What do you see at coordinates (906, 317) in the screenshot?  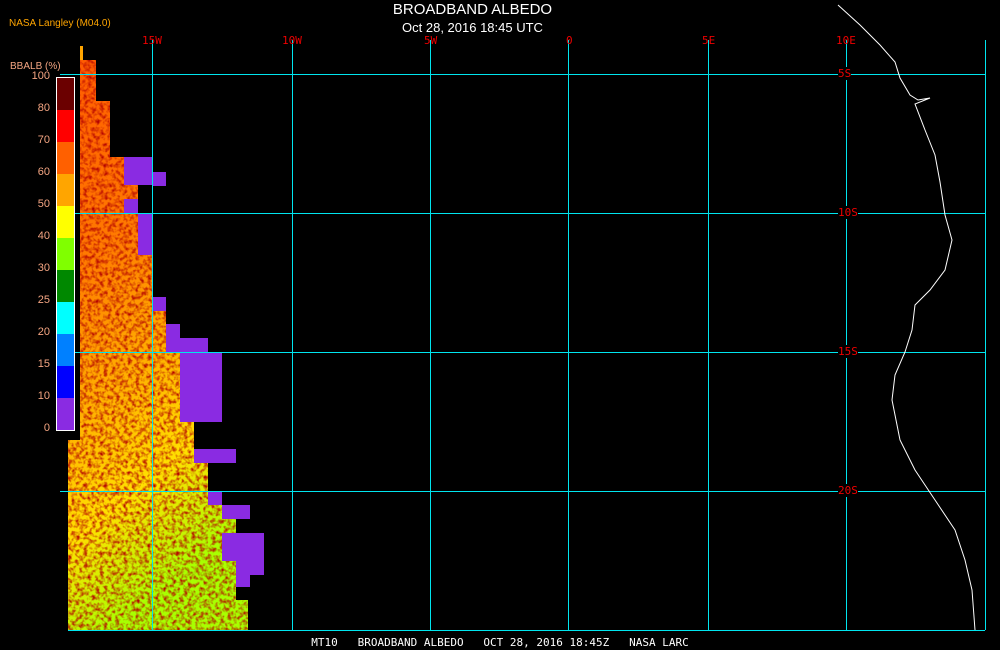 I see `coastline` at bounding box center [906, 317].